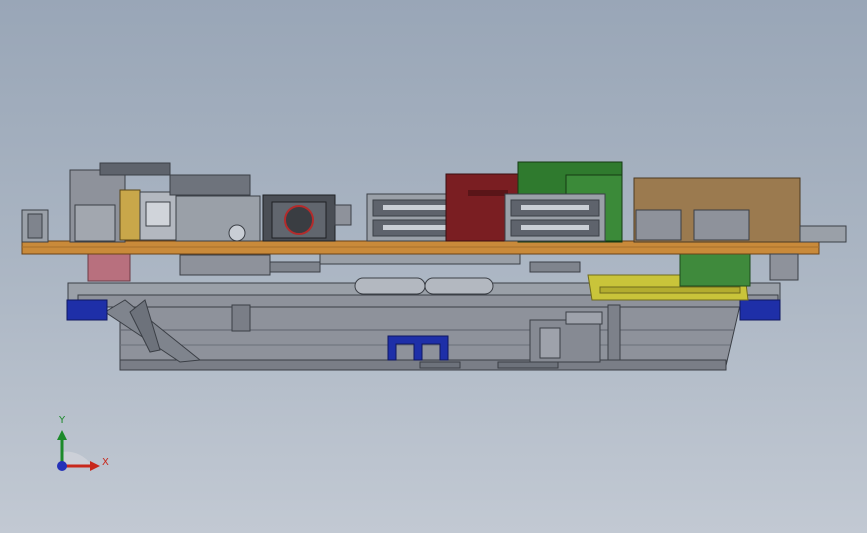 Image resolution: width=867 pixels, height=533 pixels. I want to click on tan-module, so click(717, 210).